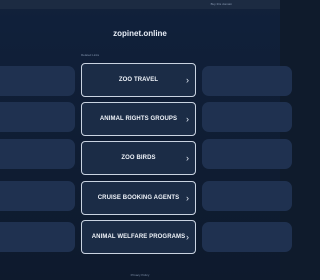  Describe the element at coordinates (221, 4) in the screenshot. I see `buy-domain-link: Buy this domain` at that location.